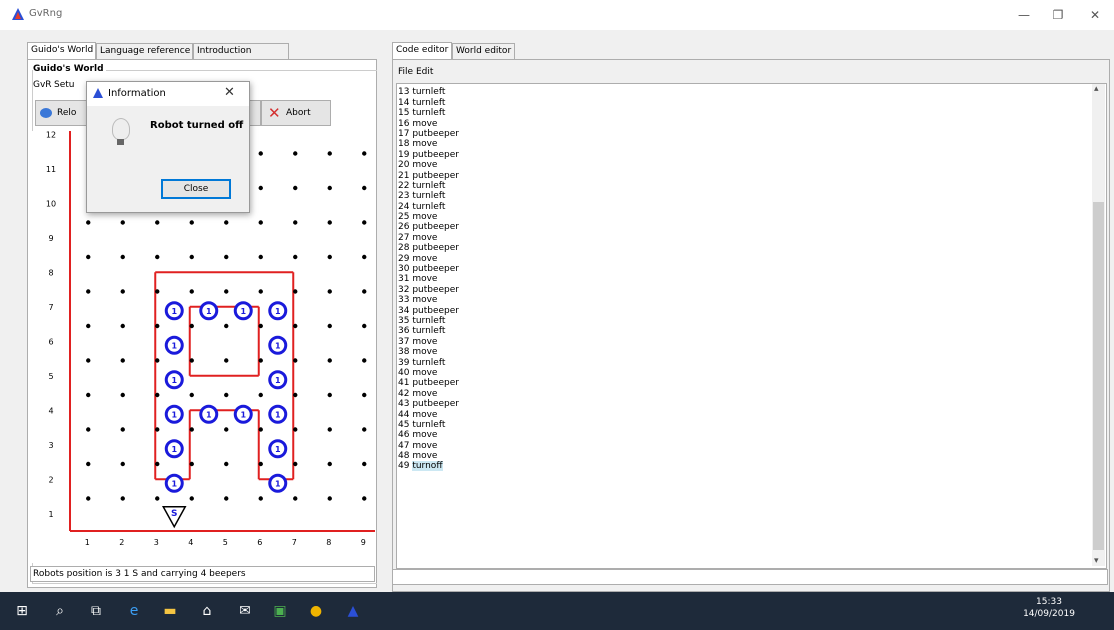 This screenshot has height=630, width=1114. What do you see at coordinates (1096, 561) in the screenshot?
I see `scroll-down-icon: ▾` at bounding box center [1096, 561].